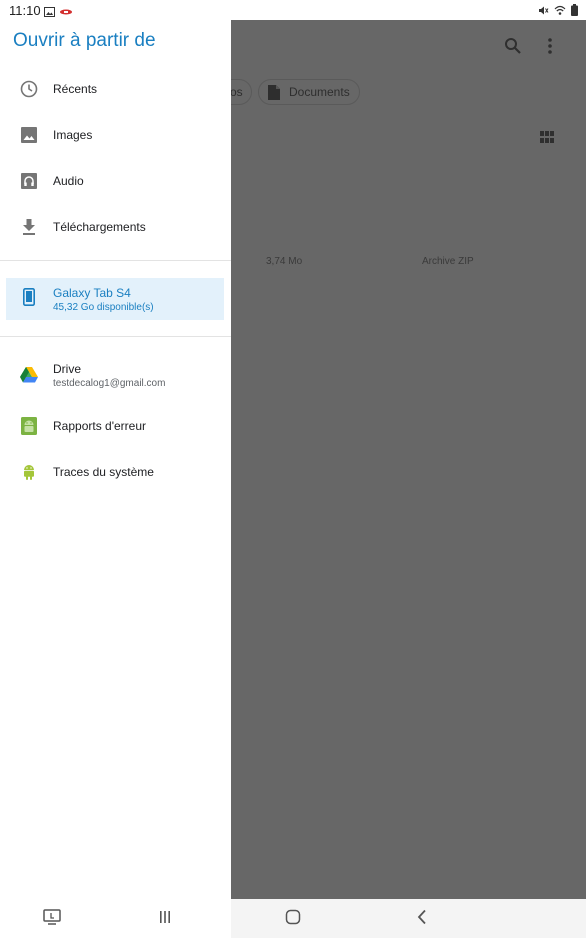 This screenshot has width=586, height=938. Describe the element at coordinates (543, 12) in the screenshot. I see `mute-icon` at that location.